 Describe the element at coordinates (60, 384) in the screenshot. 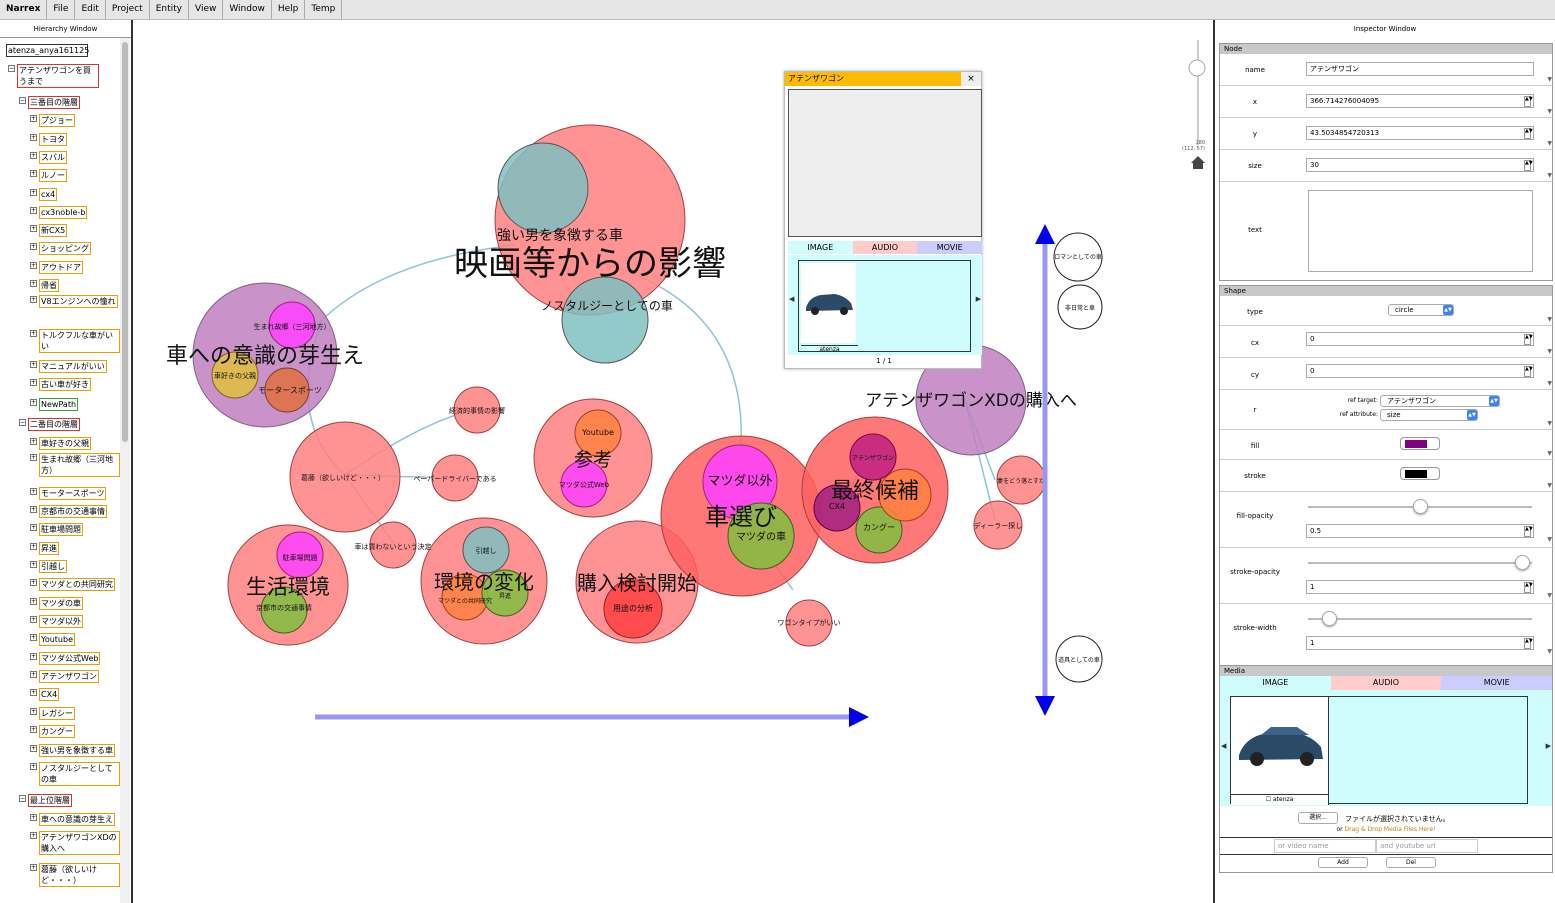

I see `tree-node: + 古い車が好き` at that location.